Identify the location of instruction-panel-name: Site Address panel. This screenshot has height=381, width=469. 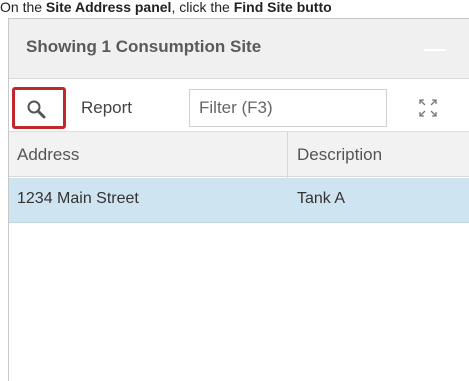
(108, 7).